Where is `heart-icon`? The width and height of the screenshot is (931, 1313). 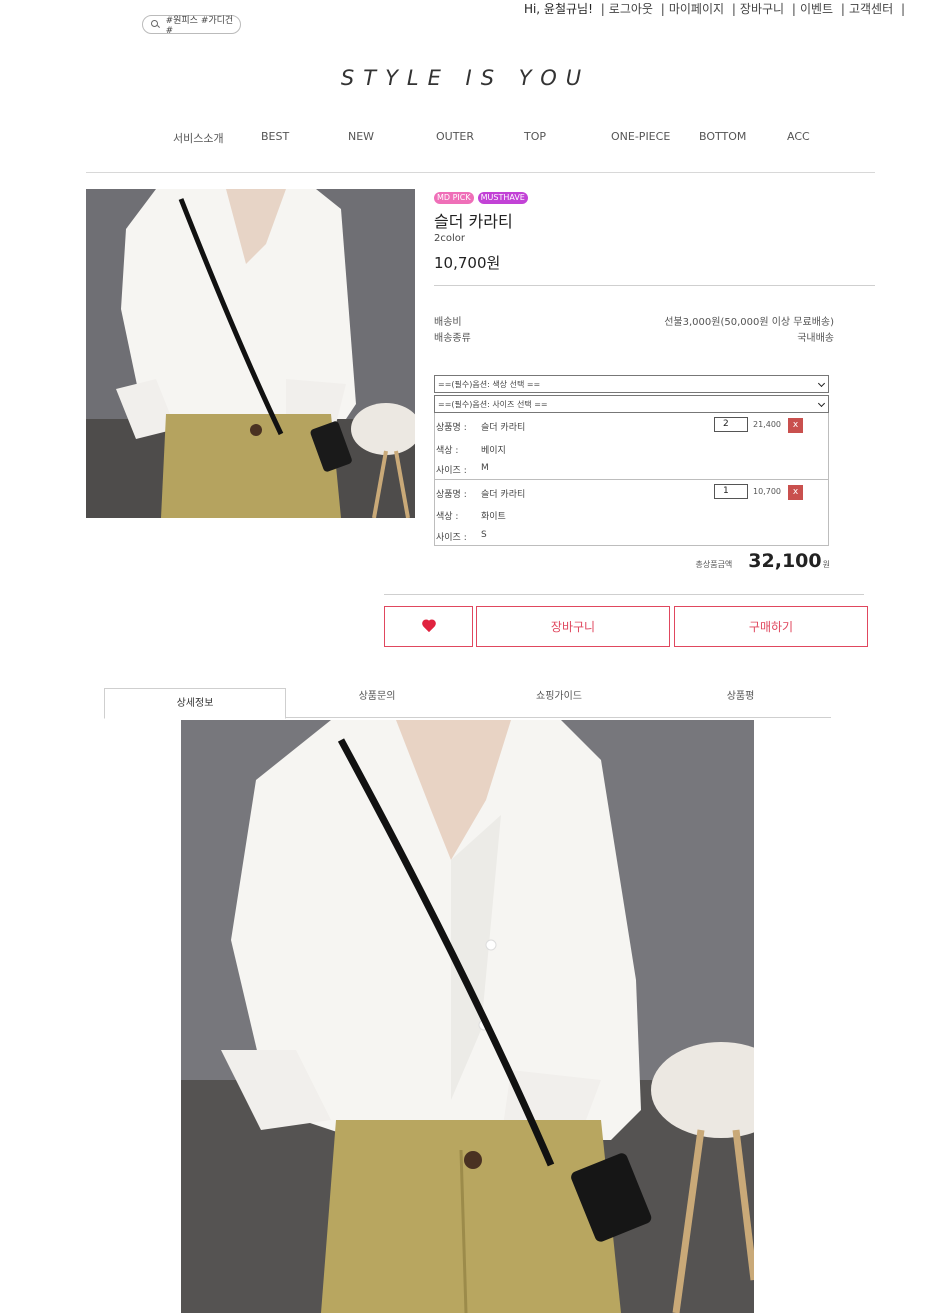
heart-icon is located at coordinates (429, 627).